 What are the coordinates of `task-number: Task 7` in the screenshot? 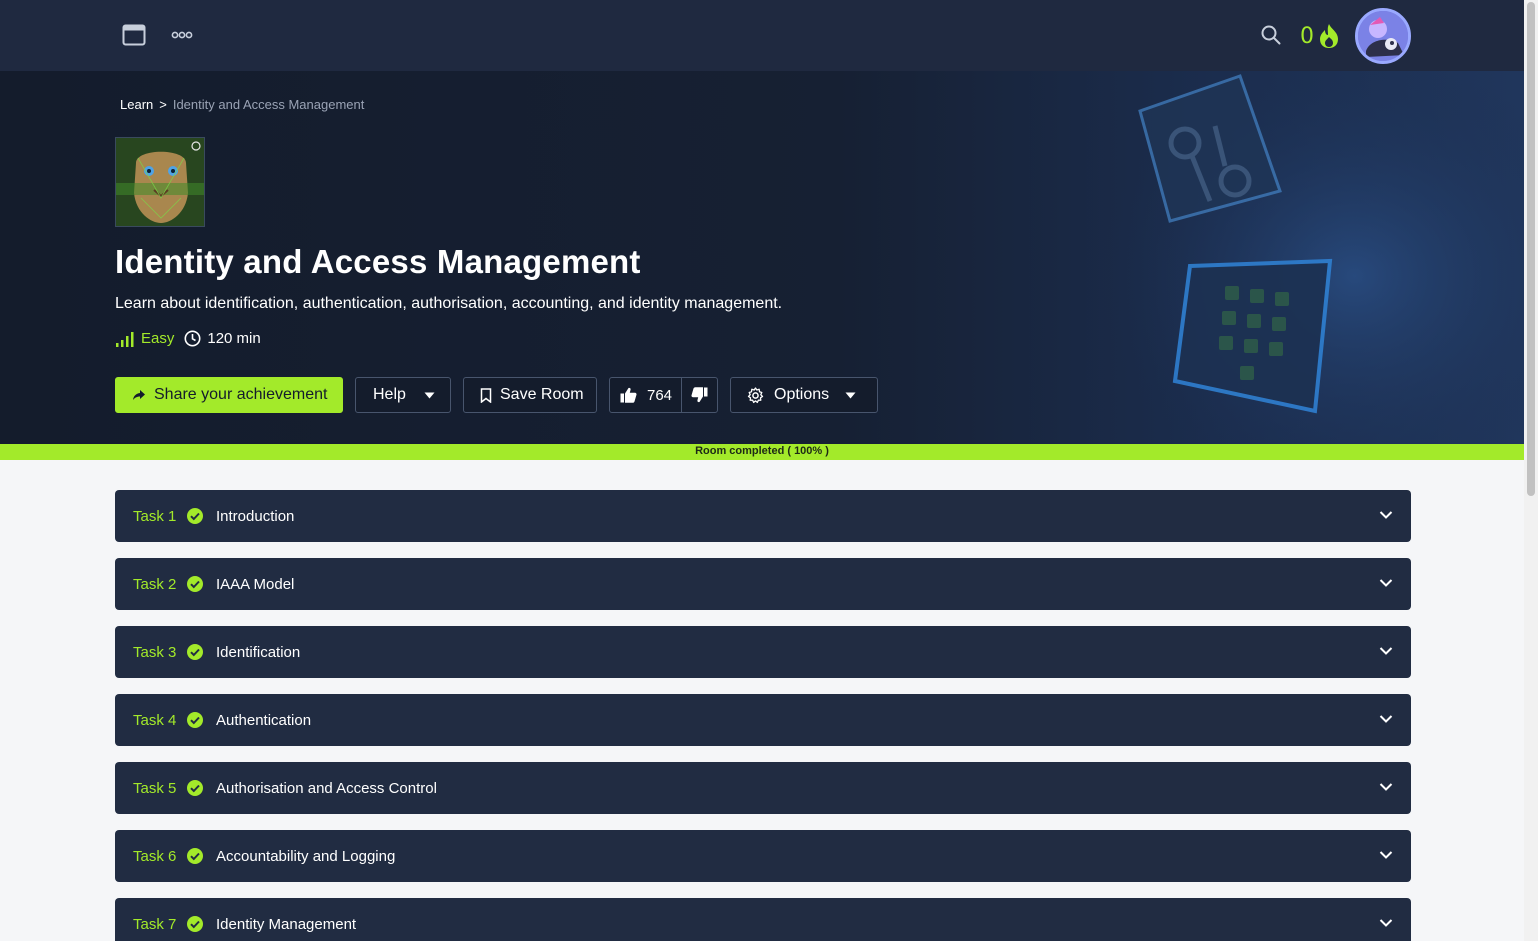 It's located at (155, 924).